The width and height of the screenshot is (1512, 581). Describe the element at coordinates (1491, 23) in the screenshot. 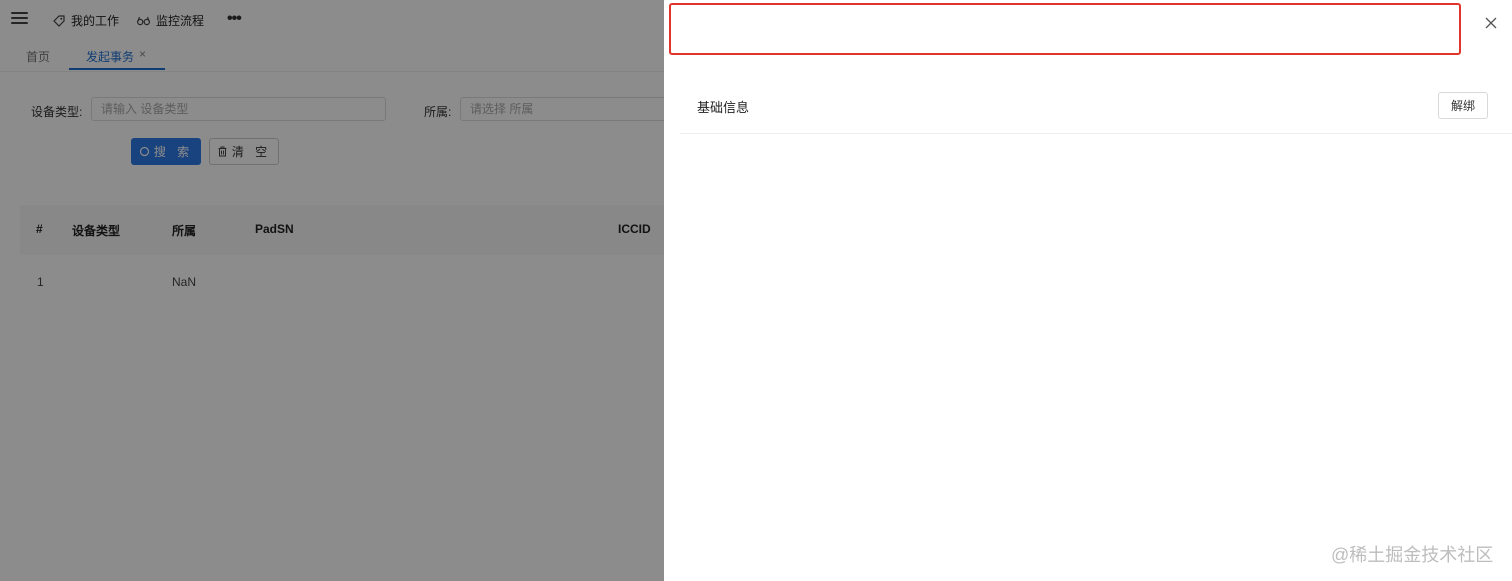

I see `close-icon` at that location.